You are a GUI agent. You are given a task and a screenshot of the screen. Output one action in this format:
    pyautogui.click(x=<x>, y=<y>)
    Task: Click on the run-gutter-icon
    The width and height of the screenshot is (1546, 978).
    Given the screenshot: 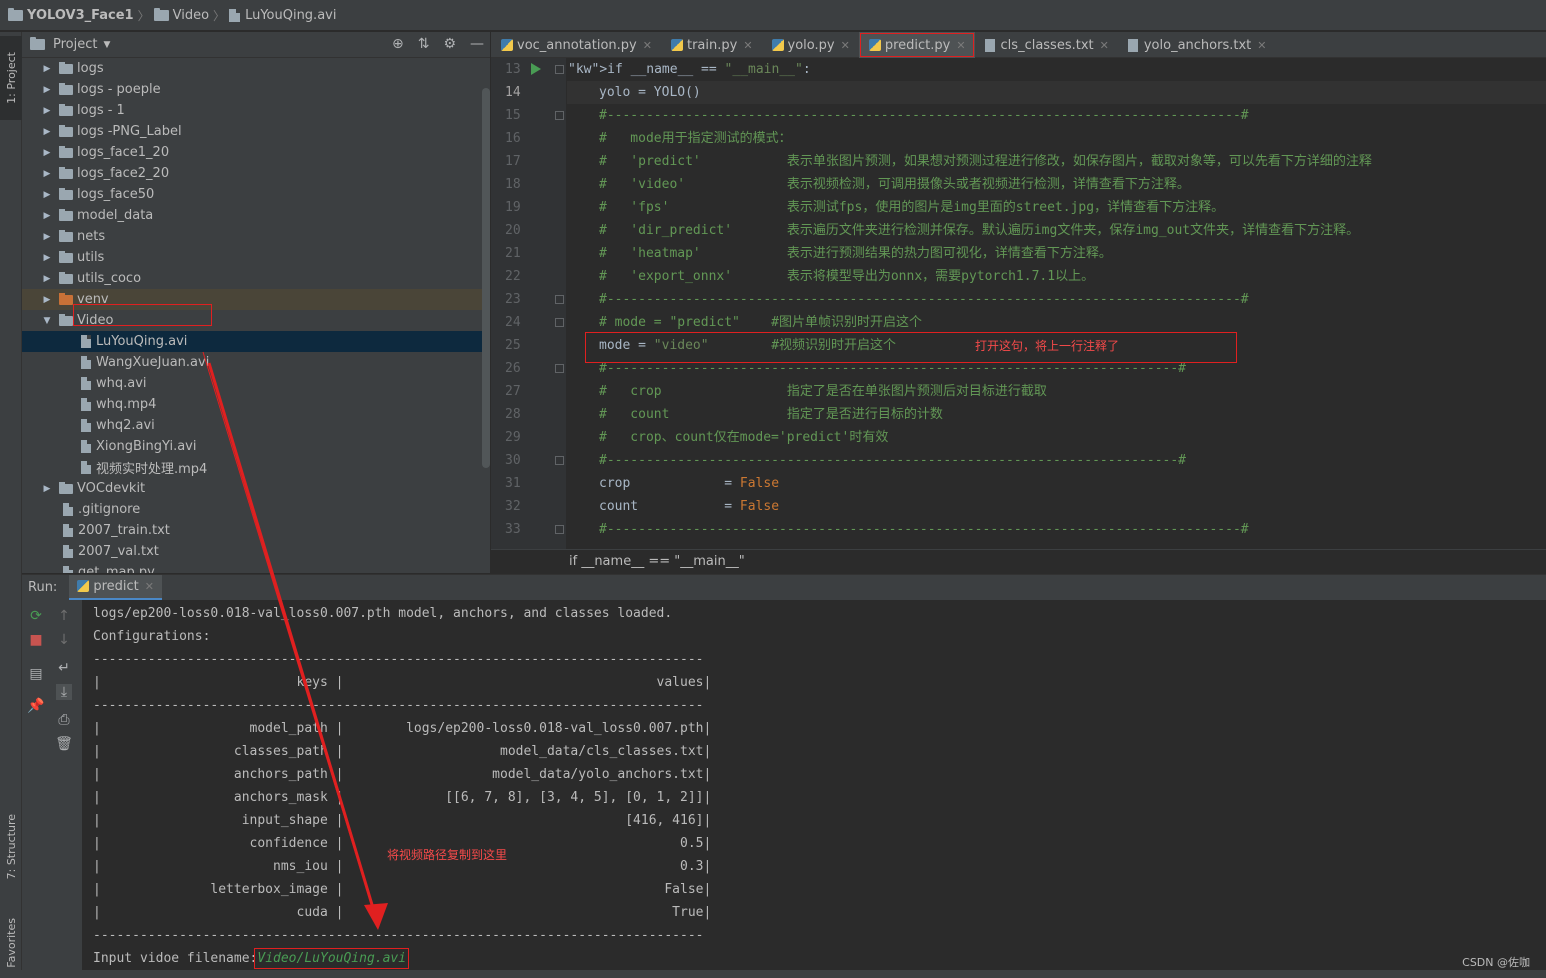 What is the action you would take?
    pyautogui.click(x=536, y=69)
    